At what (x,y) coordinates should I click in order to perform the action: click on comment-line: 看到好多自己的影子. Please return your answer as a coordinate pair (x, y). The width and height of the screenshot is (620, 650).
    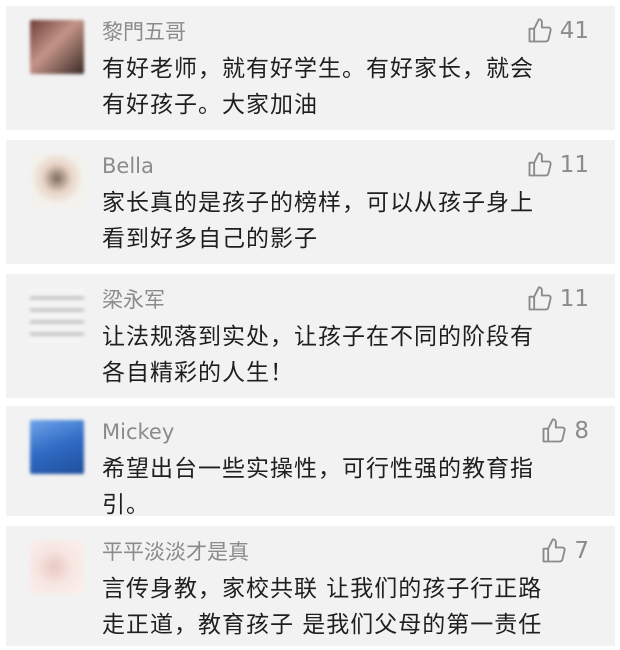
    Looking at the image, I should click on (210, 239).